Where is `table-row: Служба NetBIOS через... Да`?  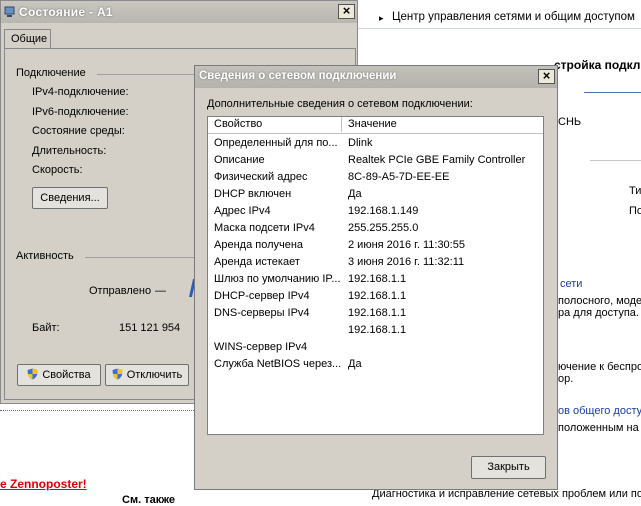 table-row: Служба NetBIOS через... Да is located at coordinates (375, 364).